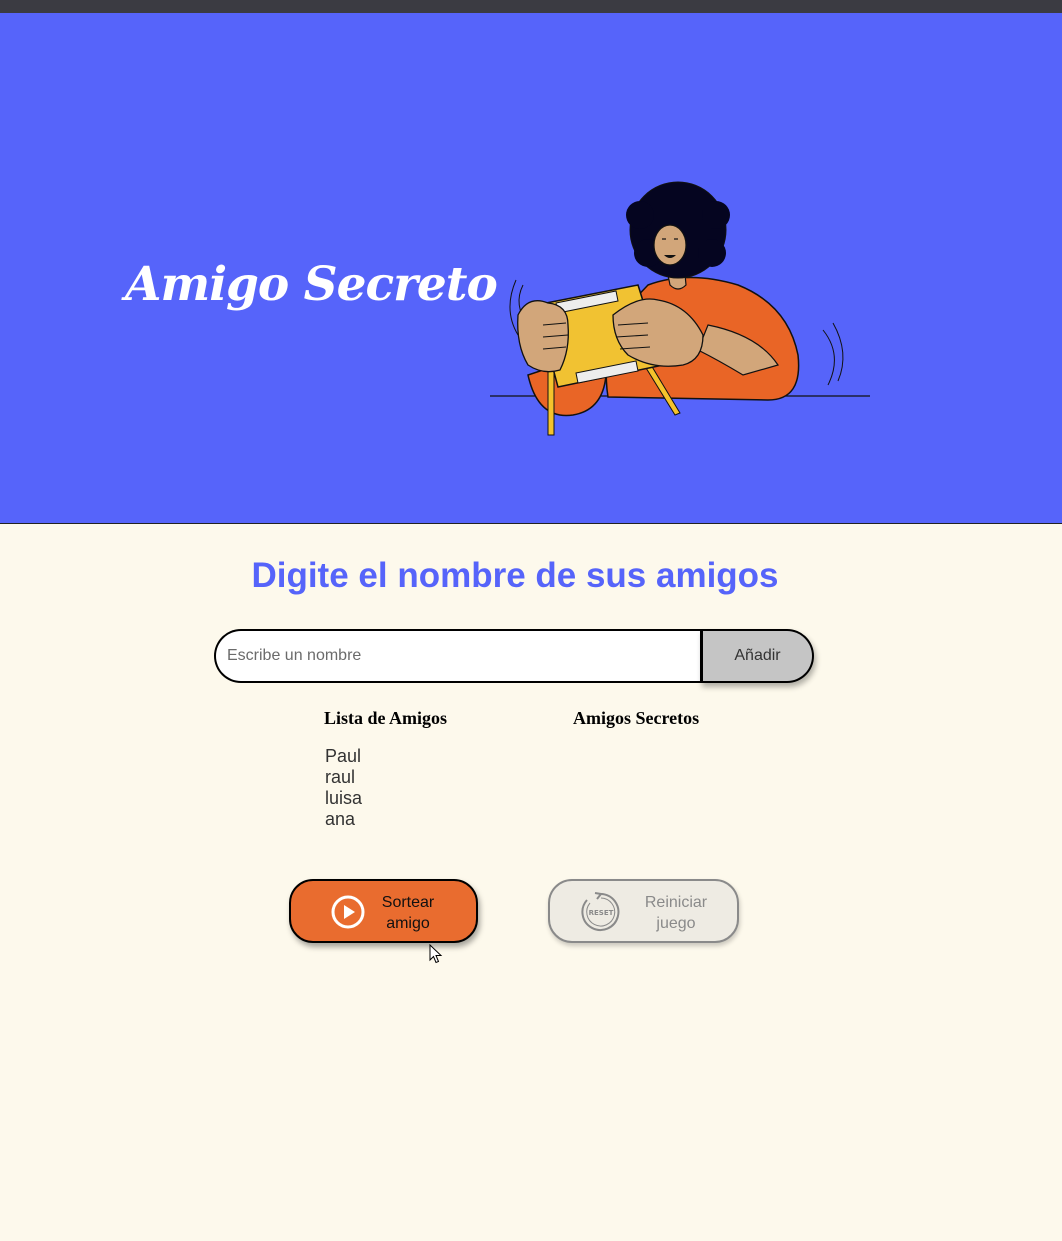  I want to click on list-item: Paul, so click(343, 756).